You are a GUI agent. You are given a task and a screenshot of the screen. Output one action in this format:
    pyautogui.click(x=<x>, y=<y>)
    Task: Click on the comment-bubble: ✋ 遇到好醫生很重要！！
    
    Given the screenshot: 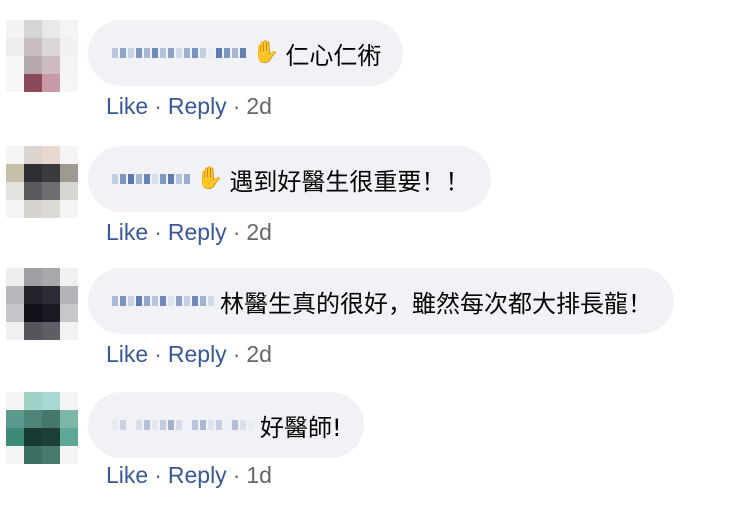 What is the action you would take?
    pyautogui.click(x=290, y=179)
    